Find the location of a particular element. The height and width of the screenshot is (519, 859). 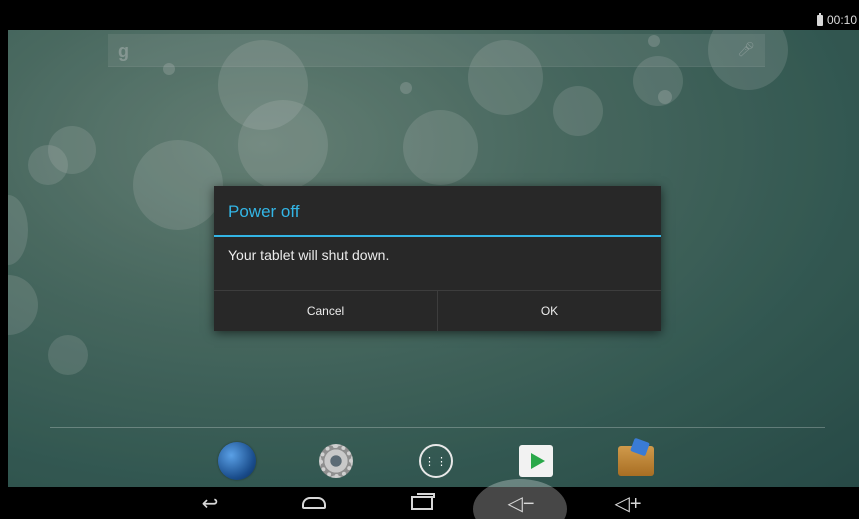

status-area: 00:10 is located at coordinates (836, 19).